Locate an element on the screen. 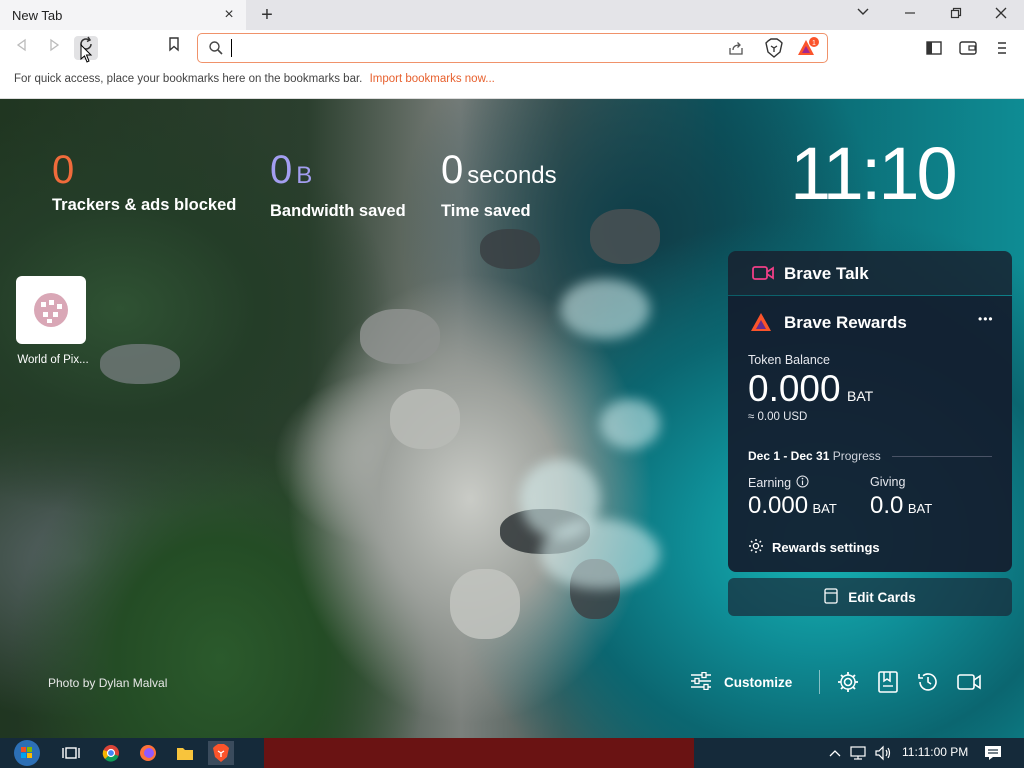 The height and width of the screenshot is (768, 1024). taskbar-clock: 11:11:00 PM is located at coordinates (935, 752).